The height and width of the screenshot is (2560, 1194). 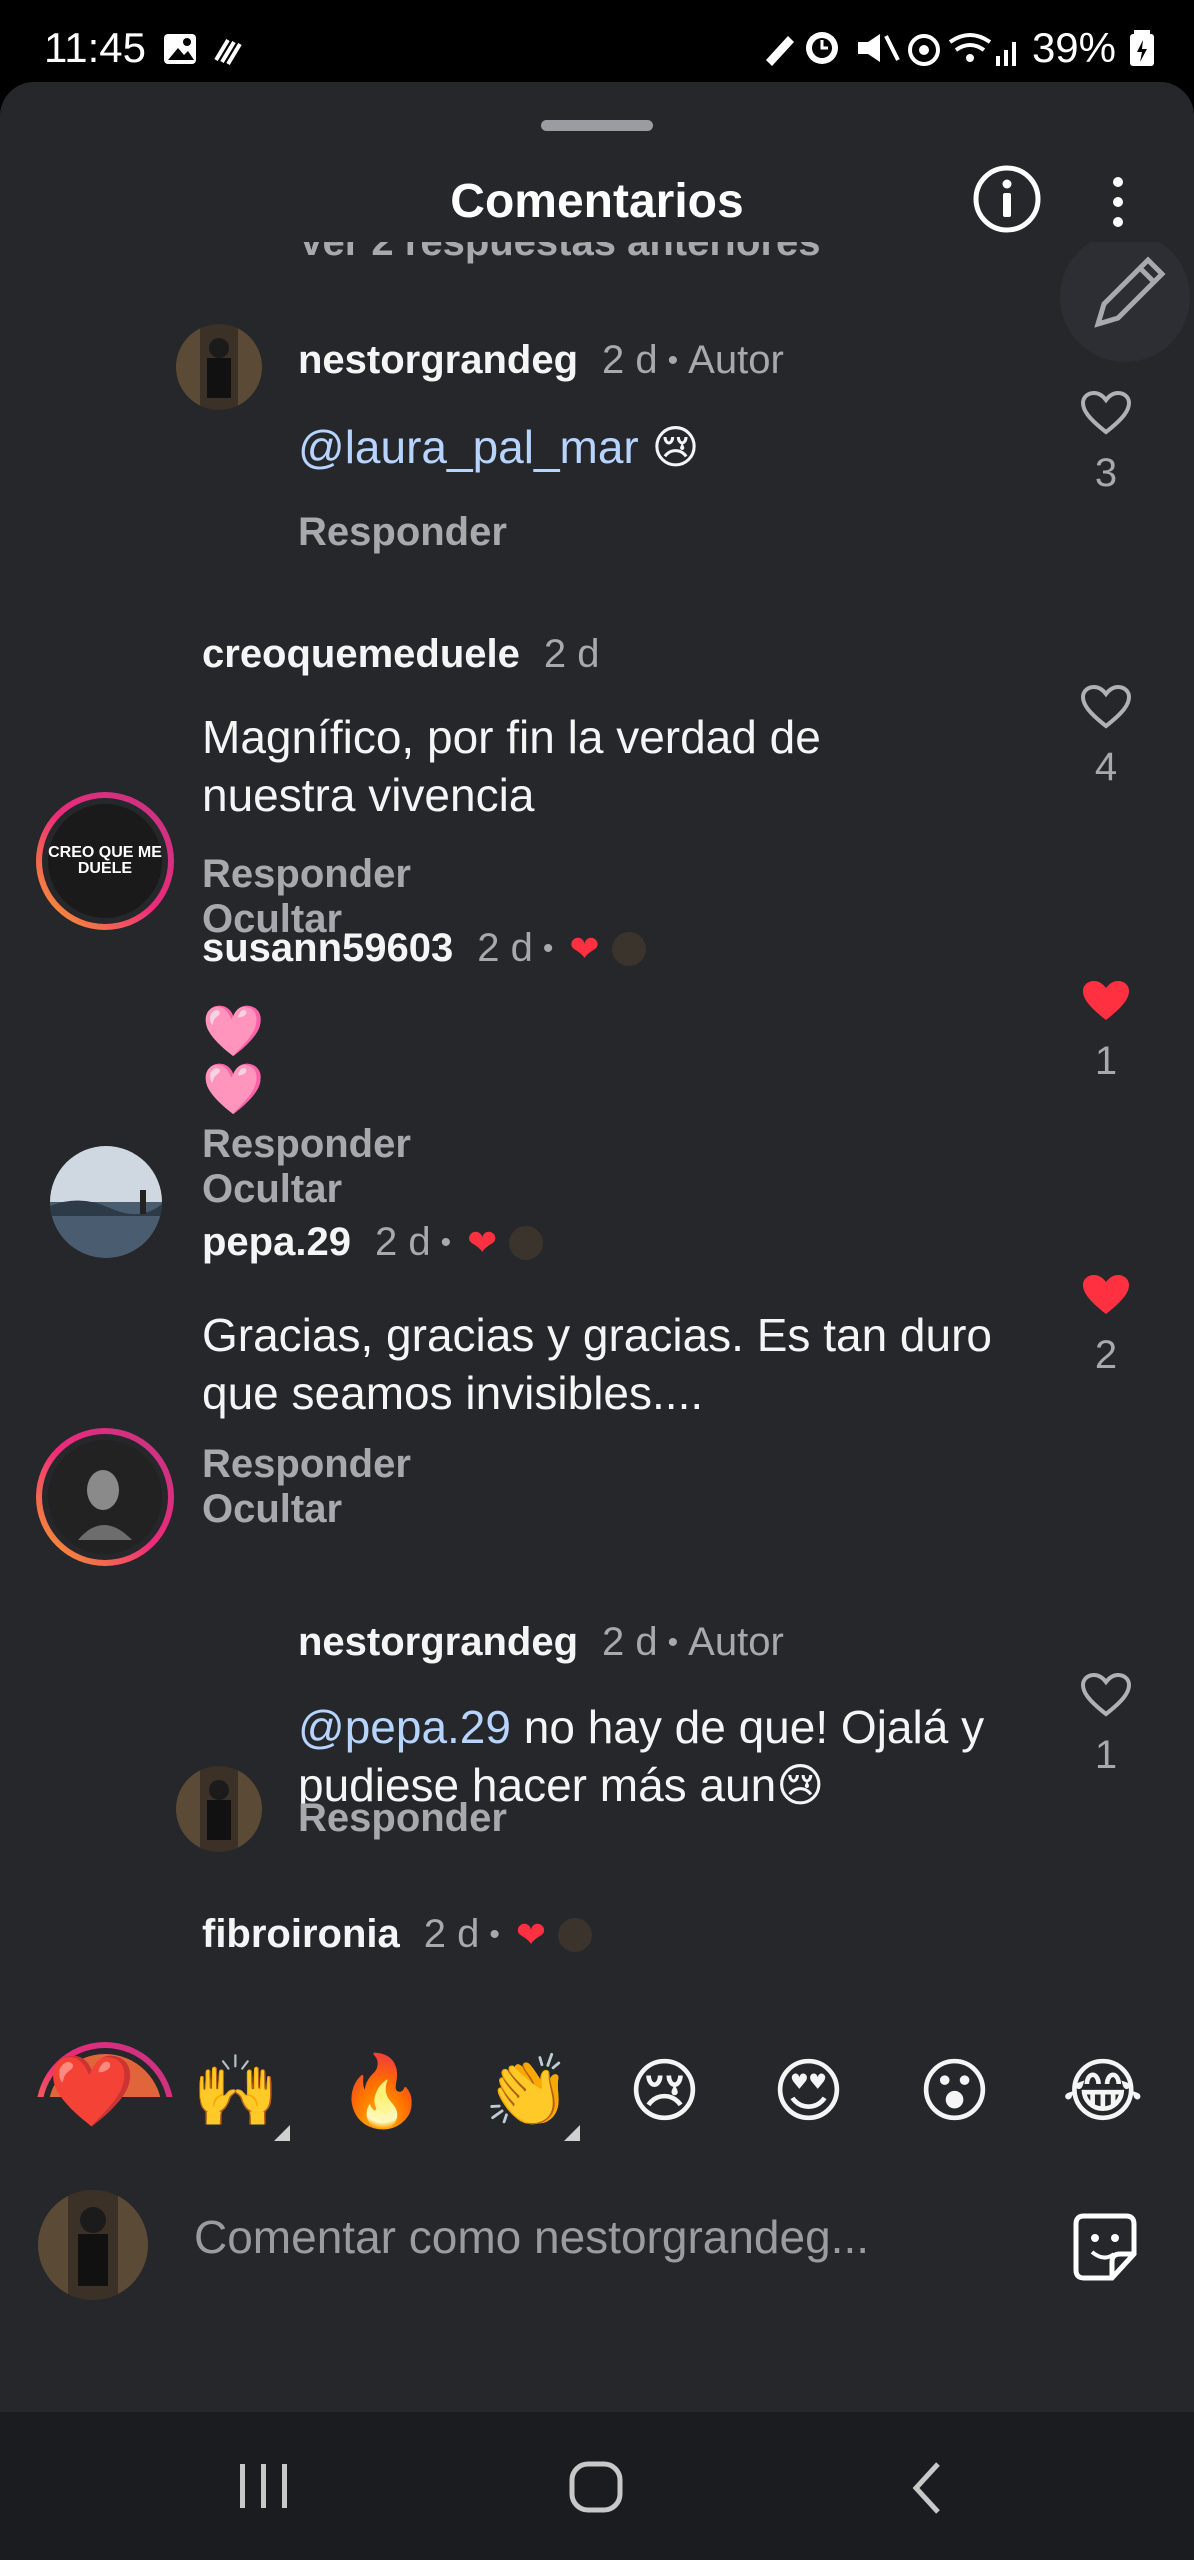 I want to click on reaction-surprised: 😮, so click(x=954, y=2091).